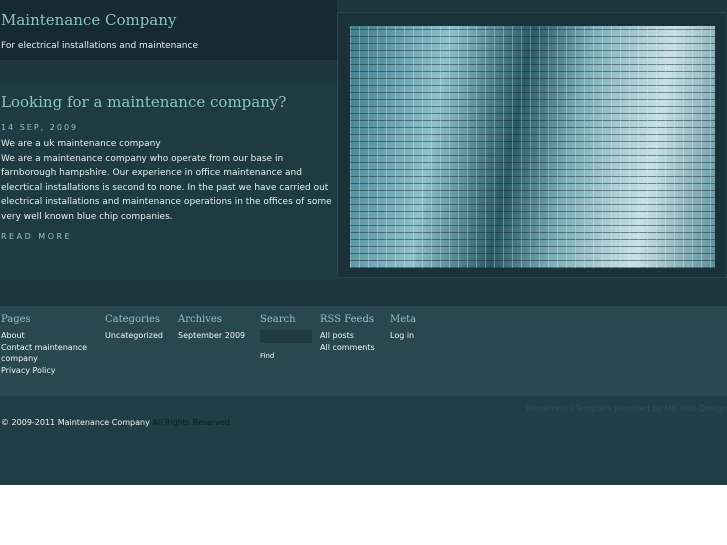  I want to click on widget-title: Meta, so click(403, 319).